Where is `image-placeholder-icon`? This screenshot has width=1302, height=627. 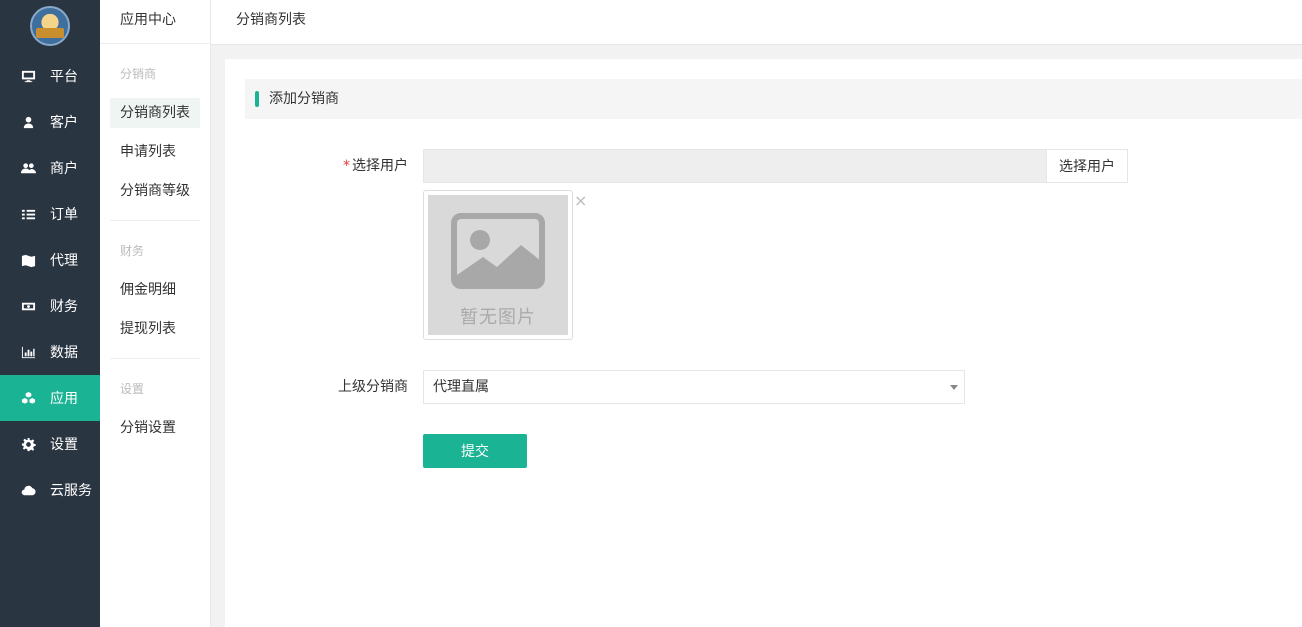
image-placeholder-icon is located at coordinates (498, 251).